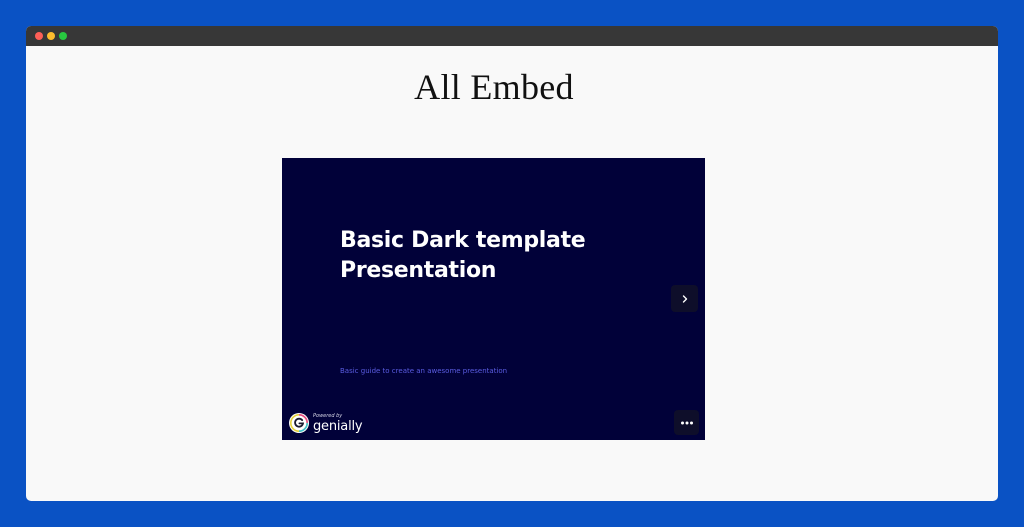 The width and height of the screenshot is (1024, 527). Describe the element at coordinates (494, 87) in the screenshot. I see `page-title: All Embed` at that location.